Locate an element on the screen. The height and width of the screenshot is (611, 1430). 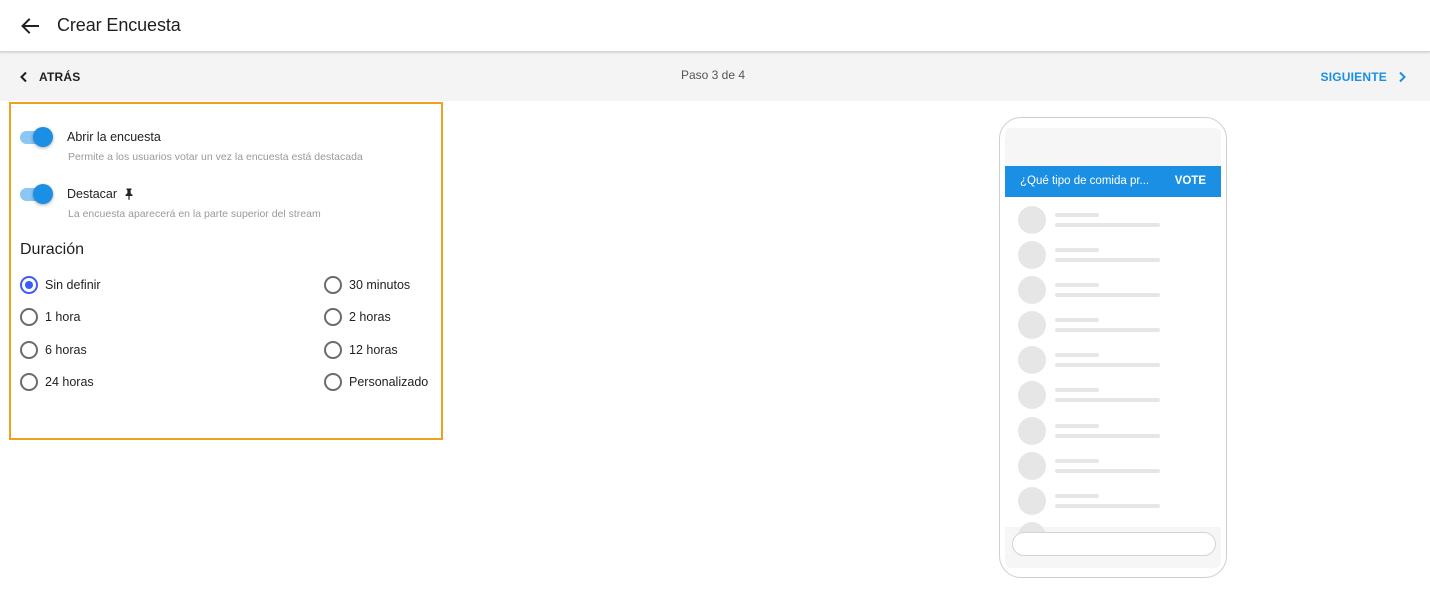
radio-6-horas: 6 horas is located at coordinates (53, 350).